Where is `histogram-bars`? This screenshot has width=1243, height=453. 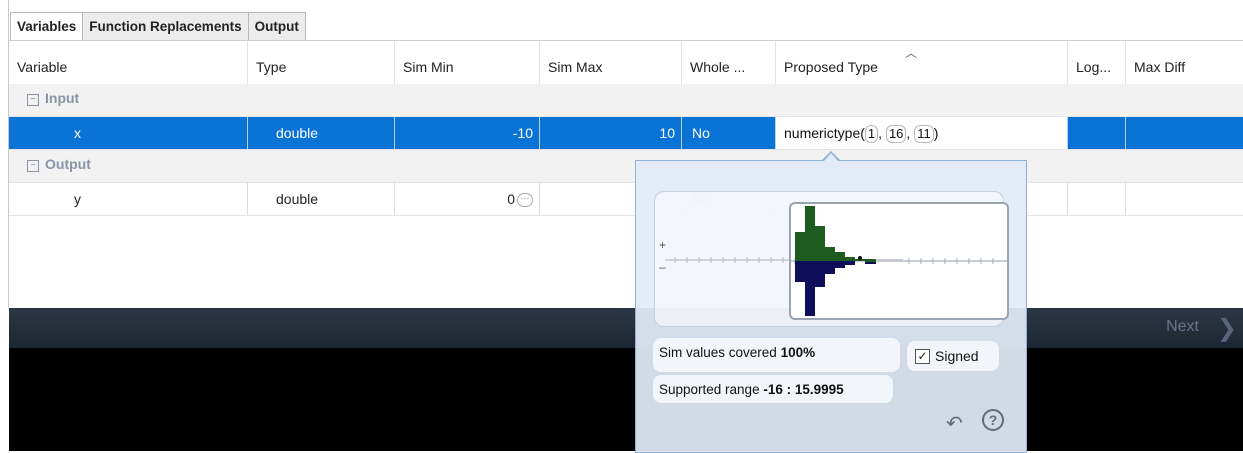 histogram-bars is located at coordinates (899, 261).